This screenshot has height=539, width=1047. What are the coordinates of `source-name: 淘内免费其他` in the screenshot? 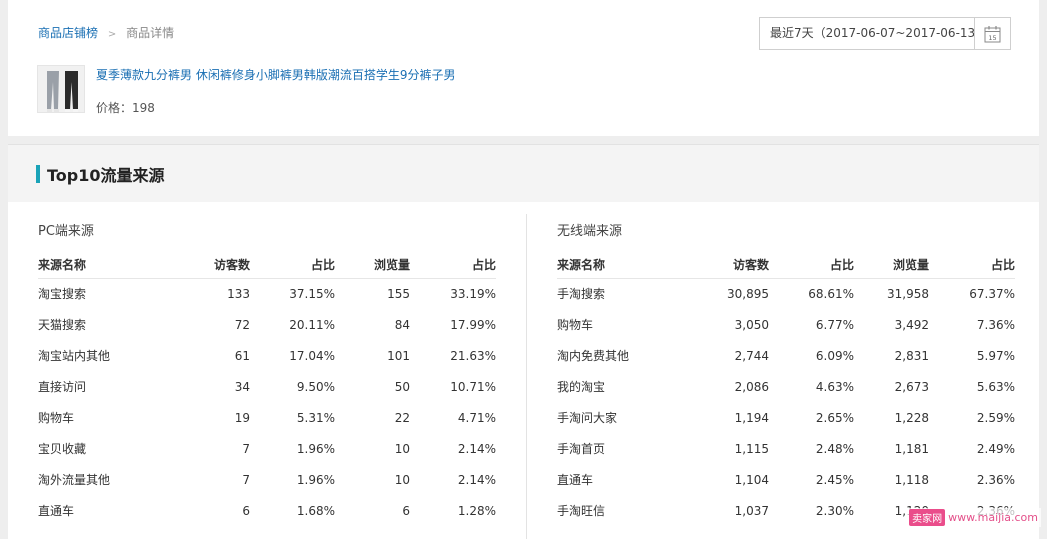 It's located at (612, 355).